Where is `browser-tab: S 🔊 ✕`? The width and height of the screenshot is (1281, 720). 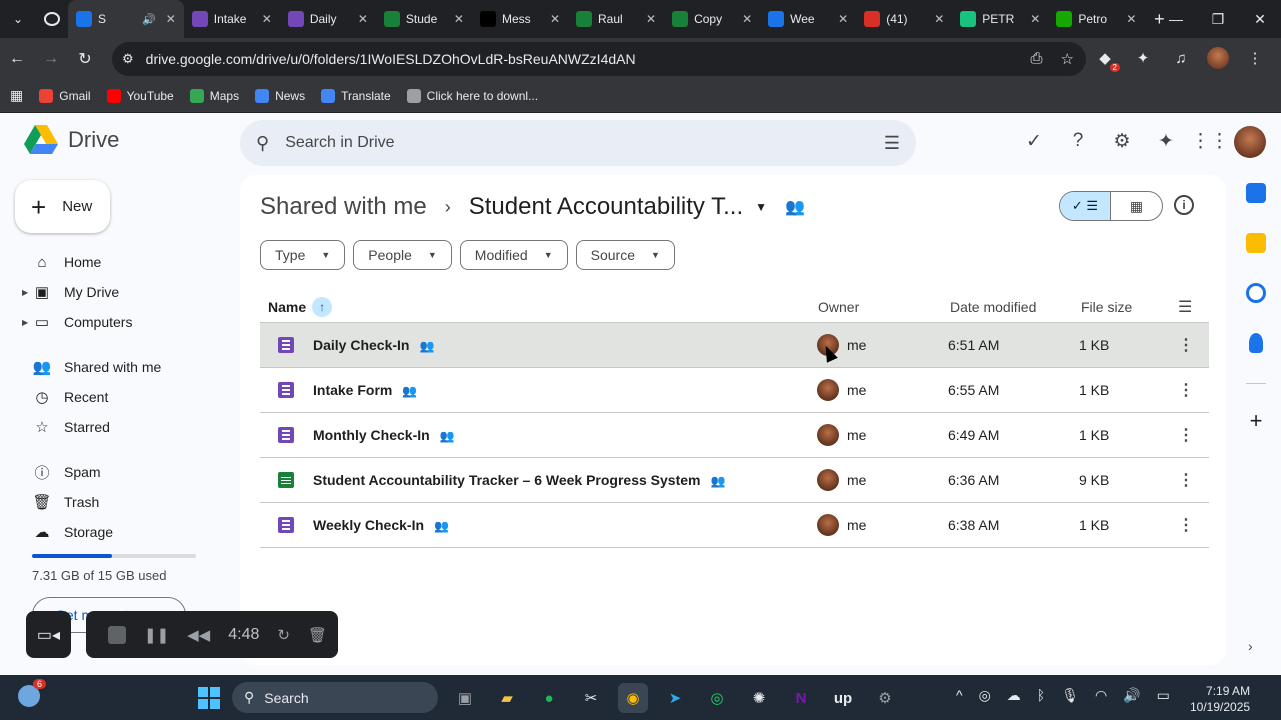 browser-tab: S 🔊 ✕ is located at coordinates (126, 19).